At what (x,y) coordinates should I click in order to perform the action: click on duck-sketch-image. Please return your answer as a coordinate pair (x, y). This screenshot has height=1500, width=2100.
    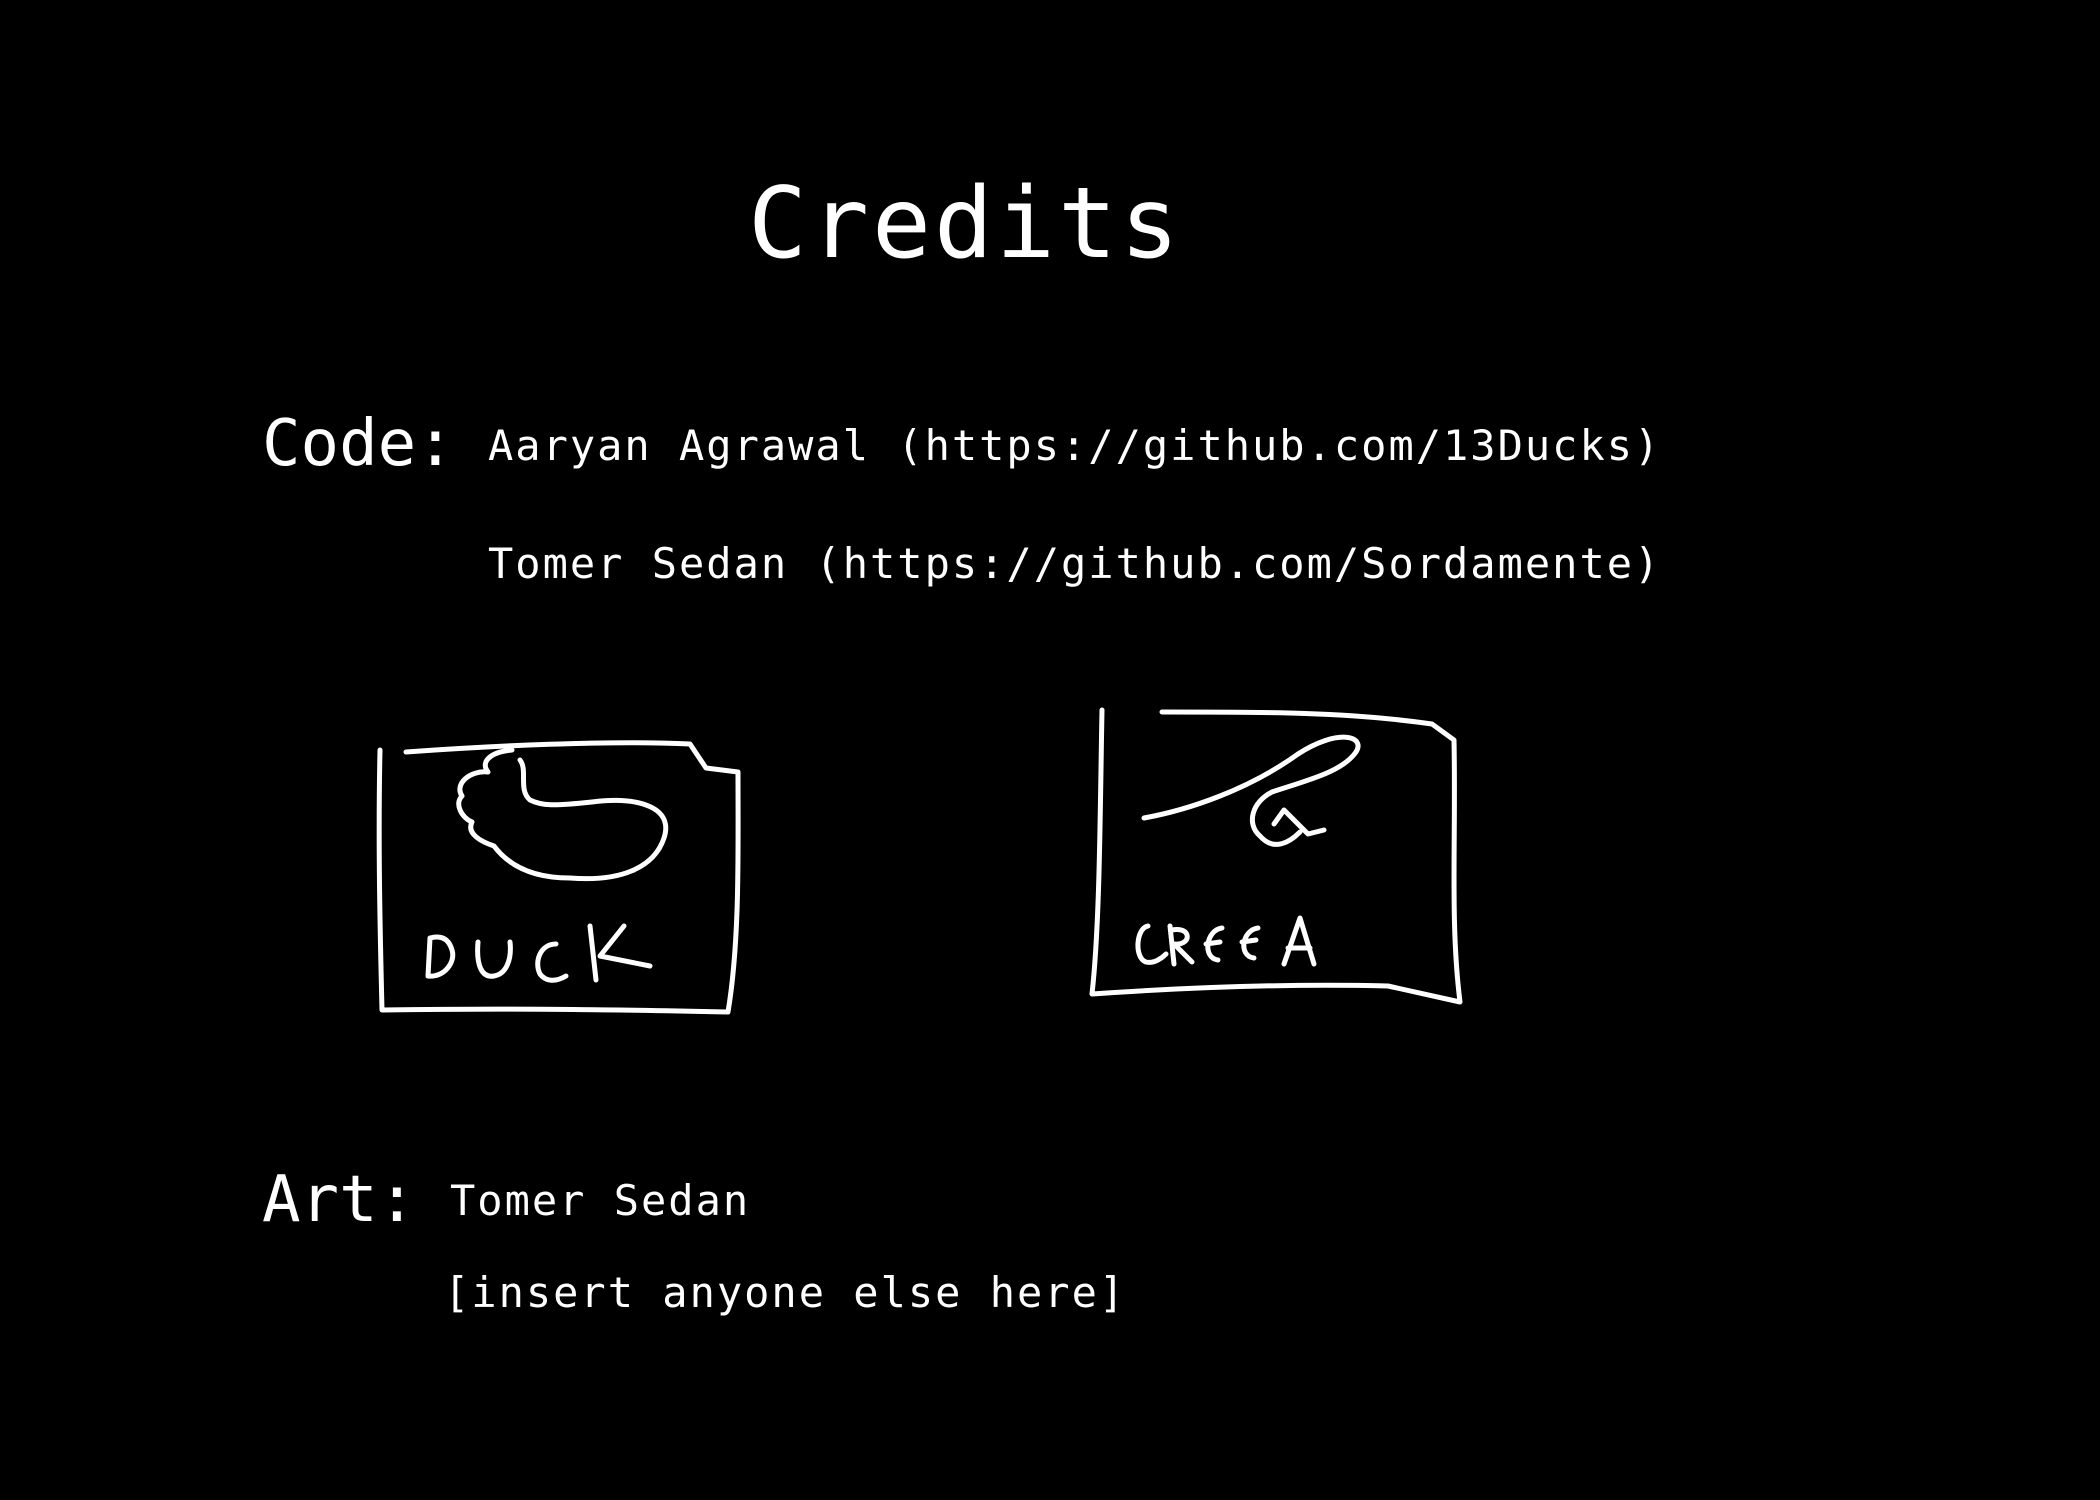
    Looking at the image, I should click on (558, 877).